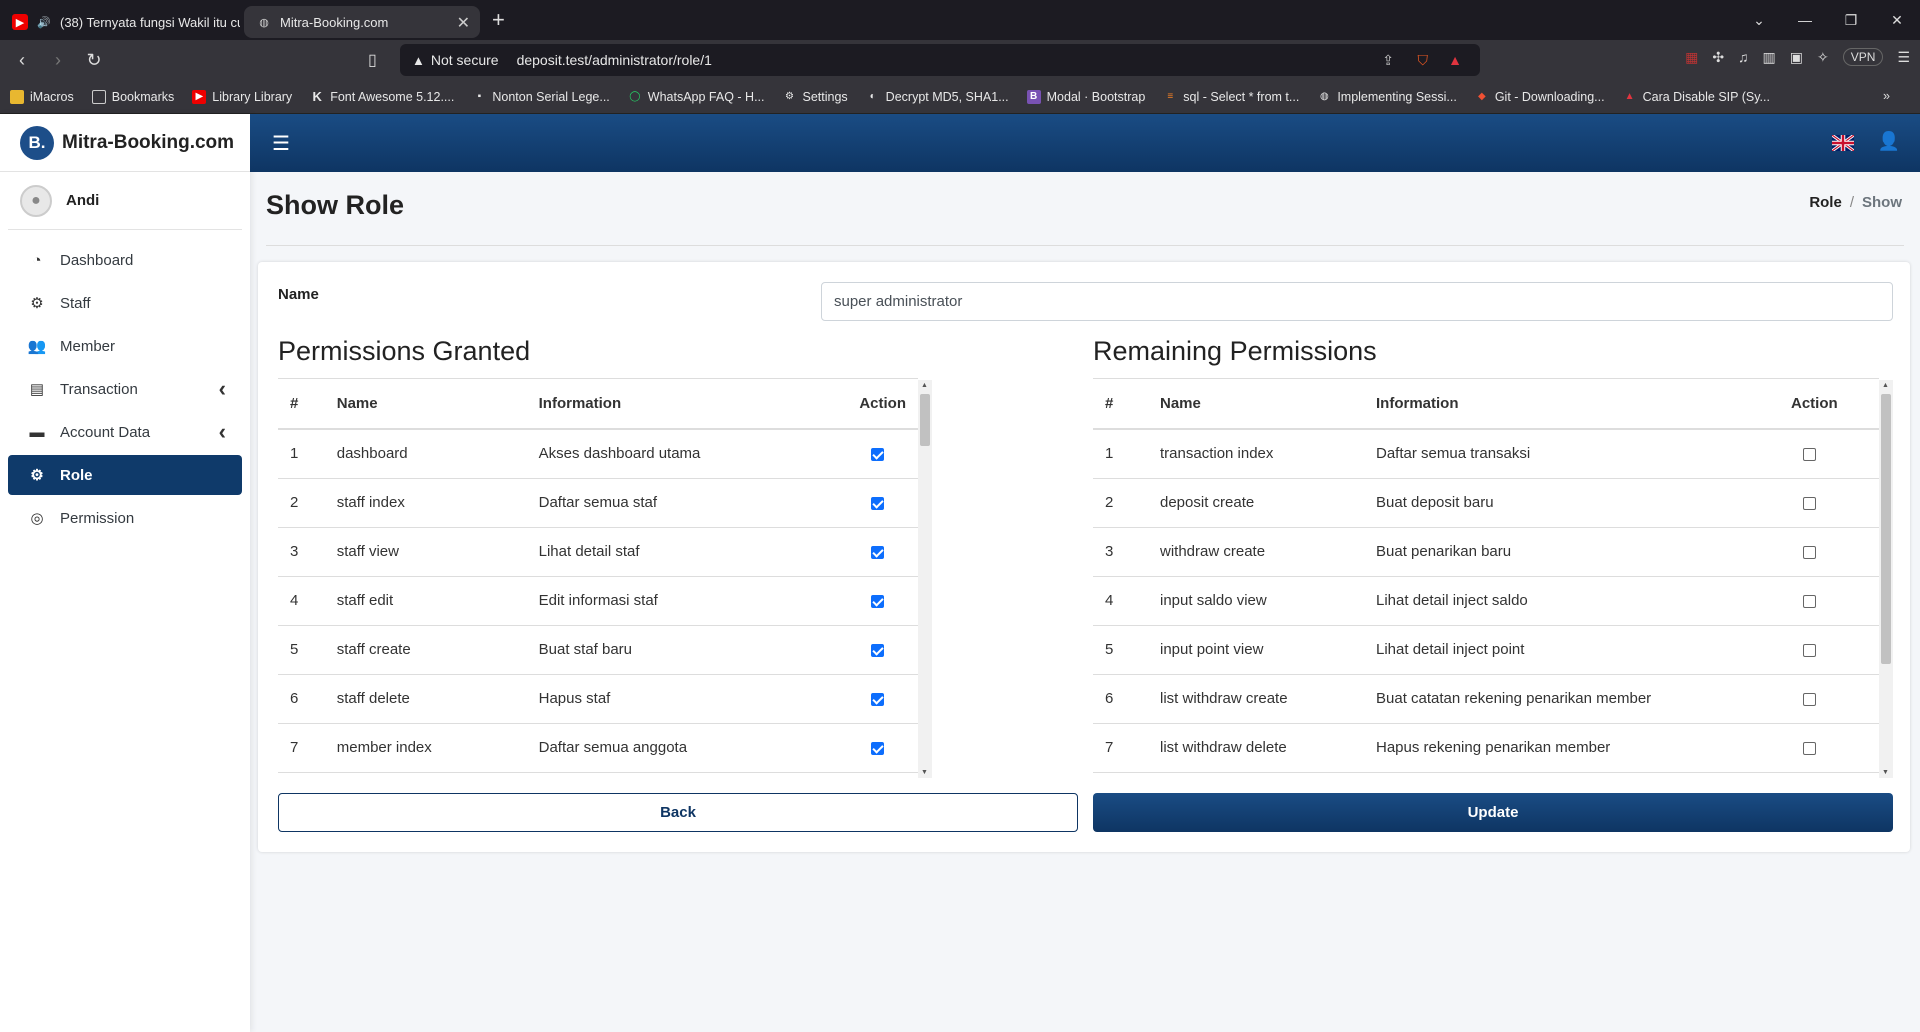 The height and width of the screenshot is (1032, 1920). I want to click on brave-rewards-icon: ▲, so click(1455, 60).